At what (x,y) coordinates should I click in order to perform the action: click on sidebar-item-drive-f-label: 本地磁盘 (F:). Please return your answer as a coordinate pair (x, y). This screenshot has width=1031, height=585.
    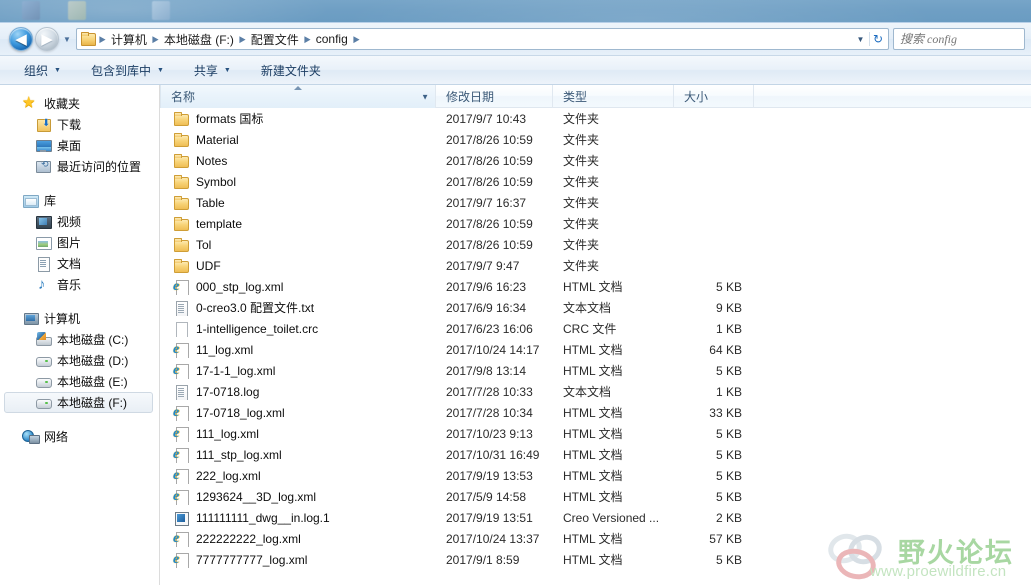
    Looking at the image, I should click on (92, 403).